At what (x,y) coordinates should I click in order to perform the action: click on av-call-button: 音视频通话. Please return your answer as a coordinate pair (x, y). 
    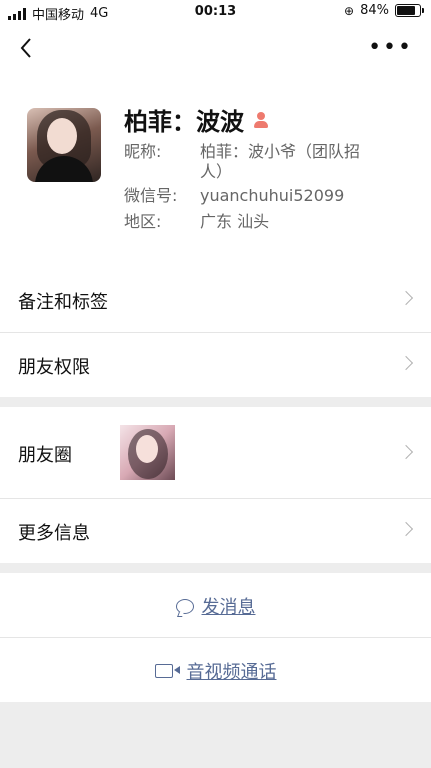
    Looking at the image, I should click on (215, 669).